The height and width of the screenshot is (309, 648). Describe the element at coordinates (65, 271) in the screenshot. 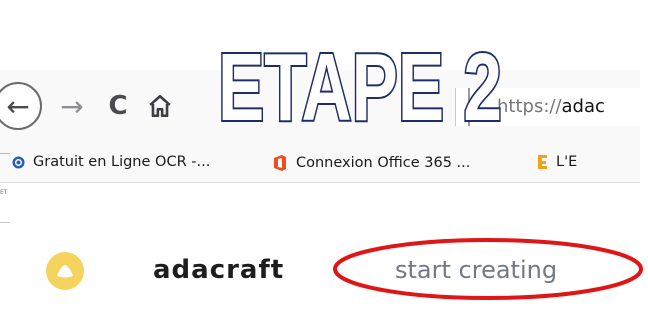

I see `adacraft-logo-icon` at that location.